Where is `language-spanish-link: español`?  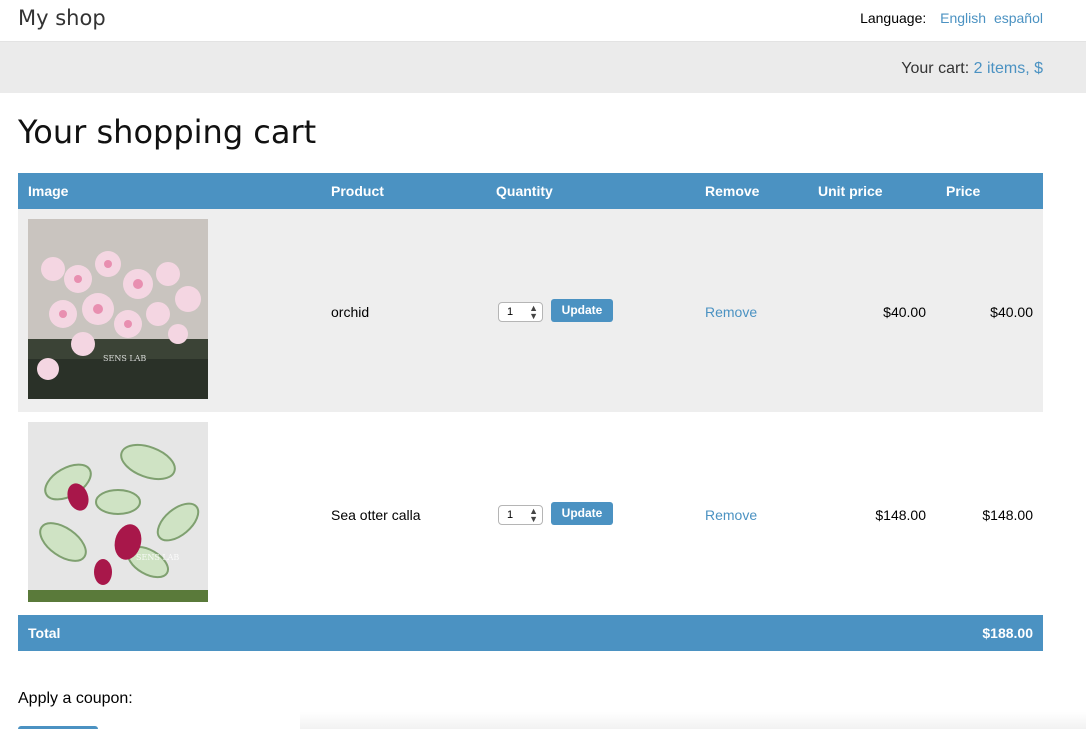
language-spanish-link: español is located at coordinates (1018, 18).